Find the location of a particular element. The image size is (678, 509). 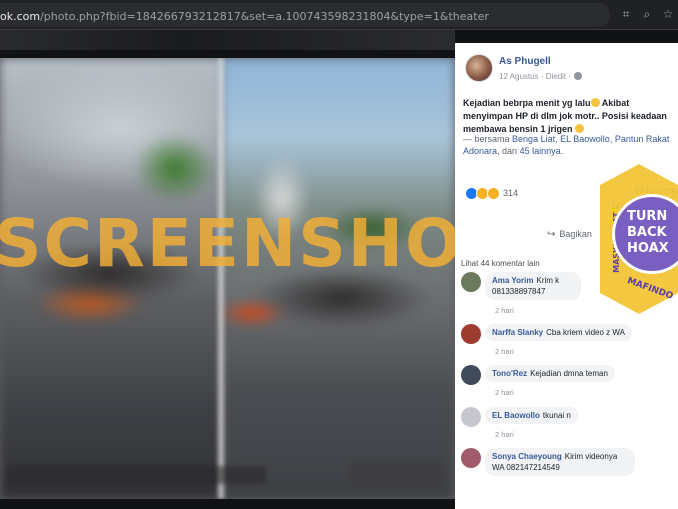

commenter-name: Ama Yorim is located at coordinates (513, 280).